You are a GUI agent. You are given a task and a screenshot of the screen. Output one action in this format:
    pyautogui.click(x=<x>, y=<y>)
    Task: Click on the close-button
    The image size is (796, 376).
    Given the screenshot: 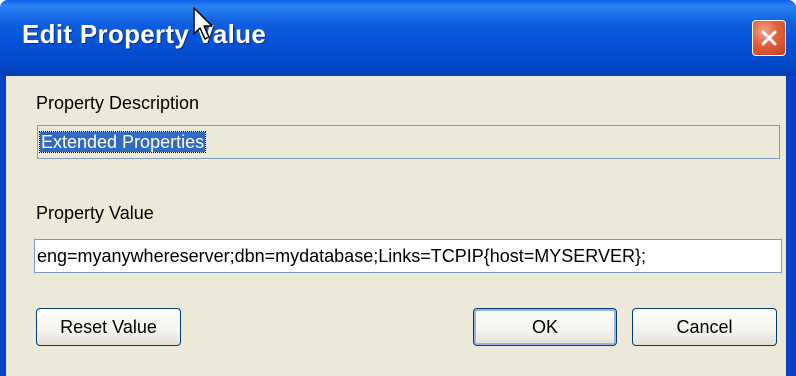 What is the action you would take?
    pyautogui.click(x=769, y=38)
    